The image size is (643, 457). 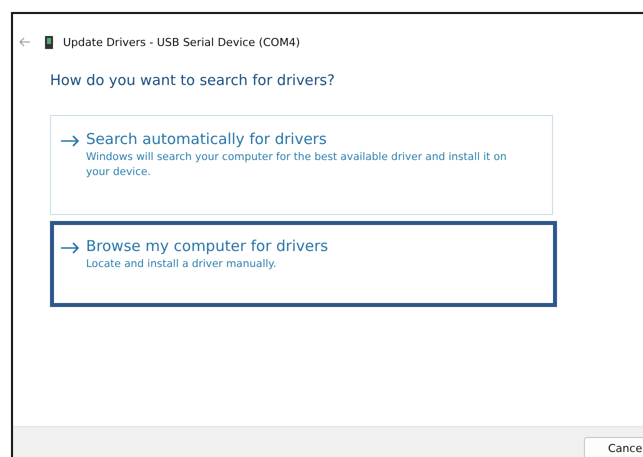 What do you see at coordinates (193, 81) in the screenshot?
I see `heading: How do you want to search for drivers?` at bounding box center [193, 81].